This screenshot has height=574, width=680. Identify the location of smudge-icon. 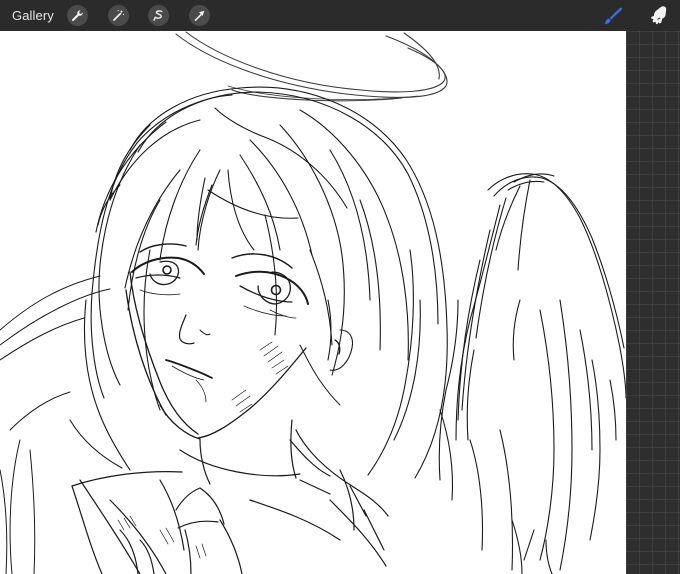
(659, 17).